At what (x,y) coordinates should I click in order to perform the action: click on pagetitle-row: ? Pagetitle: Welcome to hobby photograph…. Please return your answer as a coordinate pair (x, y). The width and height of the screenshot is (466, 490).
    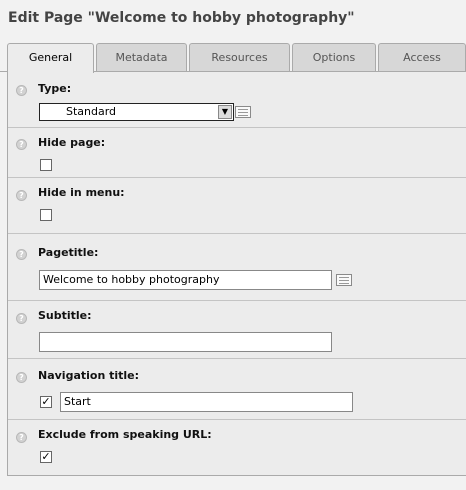
    Looking at the image, I should click on (237, 267).